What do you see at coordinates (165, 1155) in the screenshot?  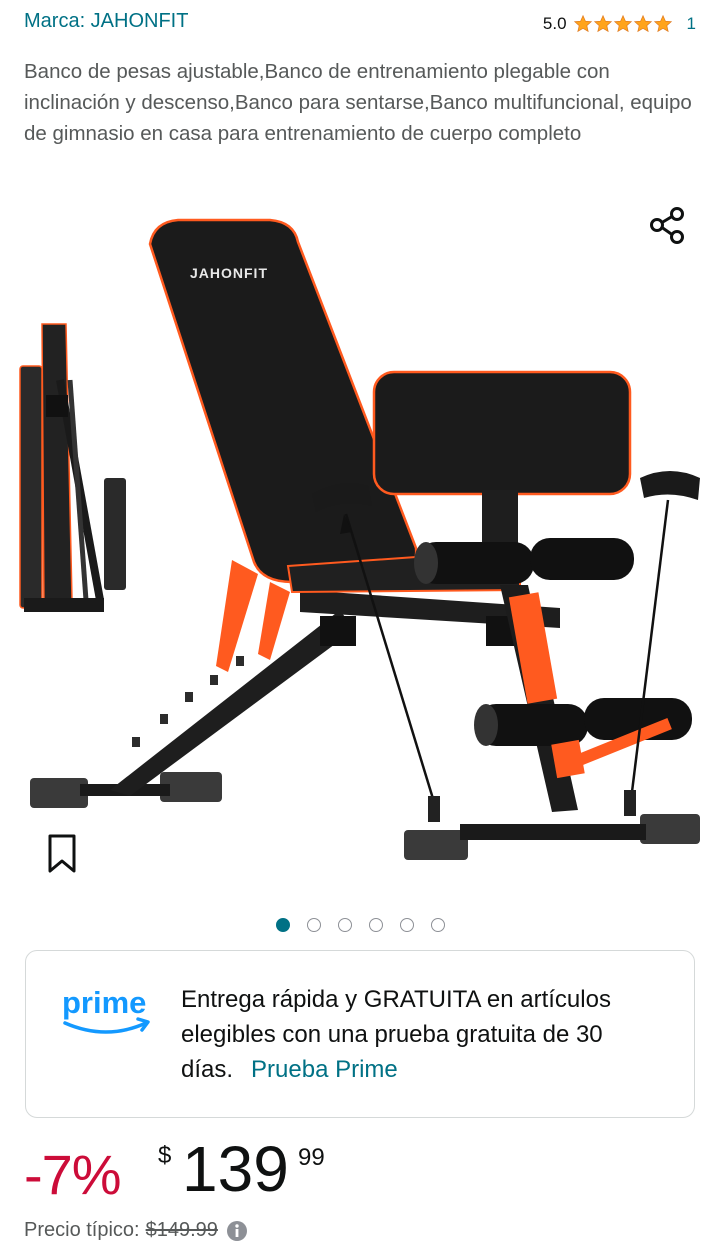 I see `price-currency: $` at bounding box center [165, 1155].